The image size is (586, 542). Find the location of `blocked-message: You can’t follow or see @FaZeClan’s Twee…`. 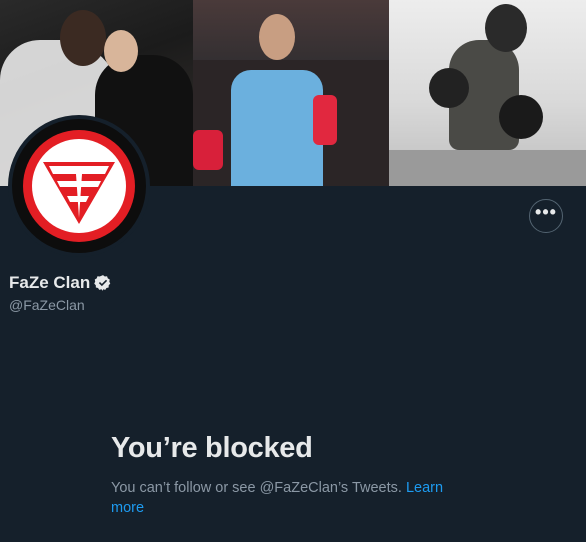

blocked-message: You can’t follow or see @FaZeClan’s Twee… is located at coordinates (291, 498).